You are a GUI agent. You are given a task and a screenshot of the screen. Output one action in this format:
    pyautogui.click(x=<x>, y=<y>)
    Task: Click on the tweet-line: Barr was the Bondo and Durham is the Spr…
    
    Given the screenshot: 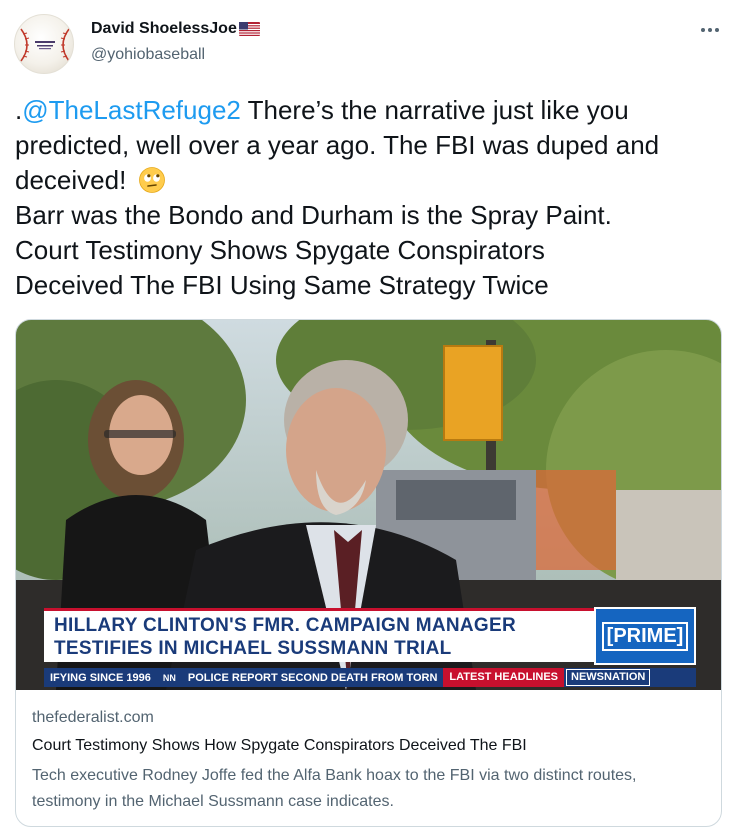 What is the action you would take?
    pyautogui.click(x=313, y=215)
    